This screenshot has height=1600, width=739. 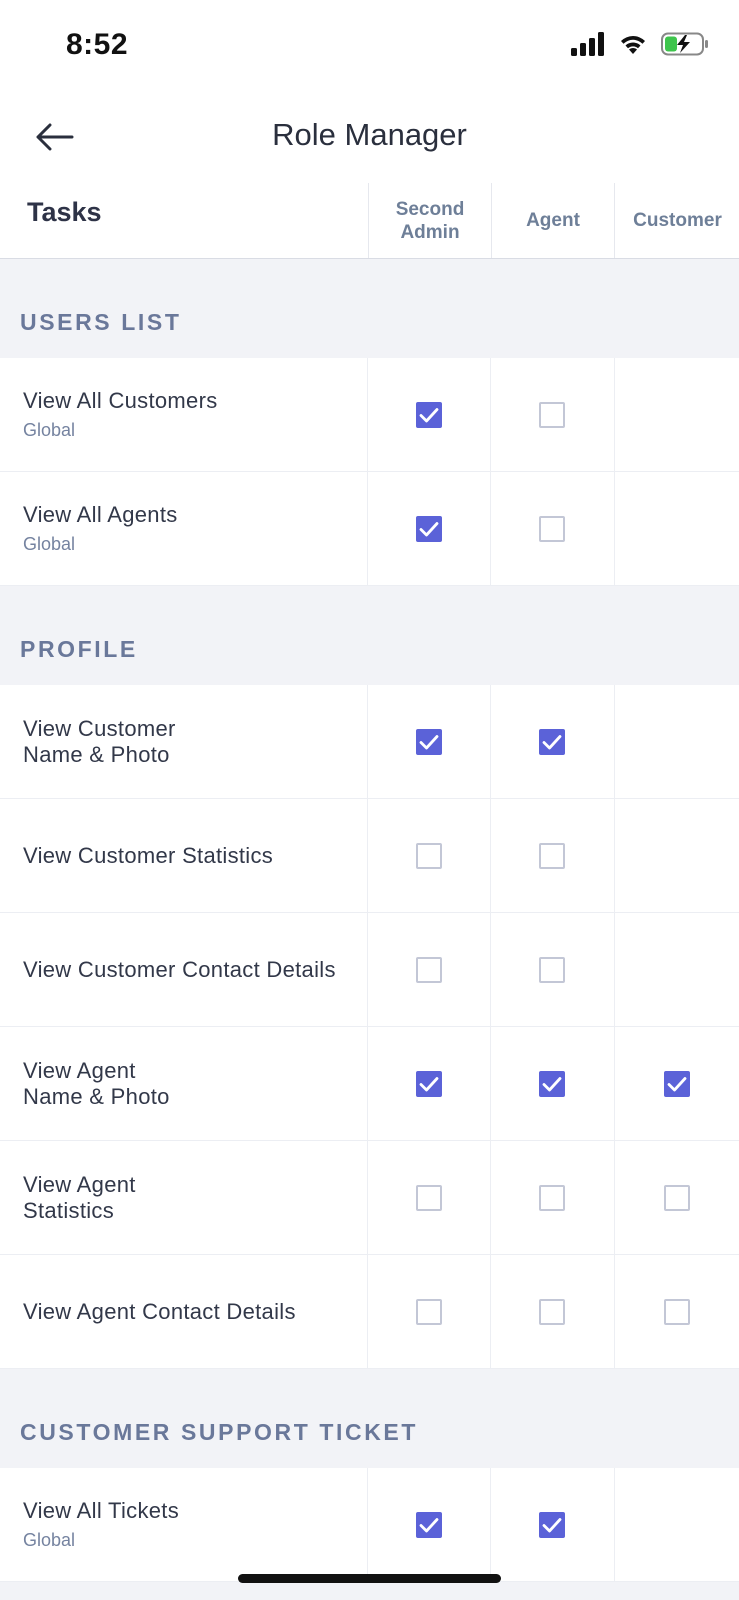 What do you see at coordinates (552, 220) in the screenshot?
I see `column-agent: Agent` at bounding box center [552, 220].